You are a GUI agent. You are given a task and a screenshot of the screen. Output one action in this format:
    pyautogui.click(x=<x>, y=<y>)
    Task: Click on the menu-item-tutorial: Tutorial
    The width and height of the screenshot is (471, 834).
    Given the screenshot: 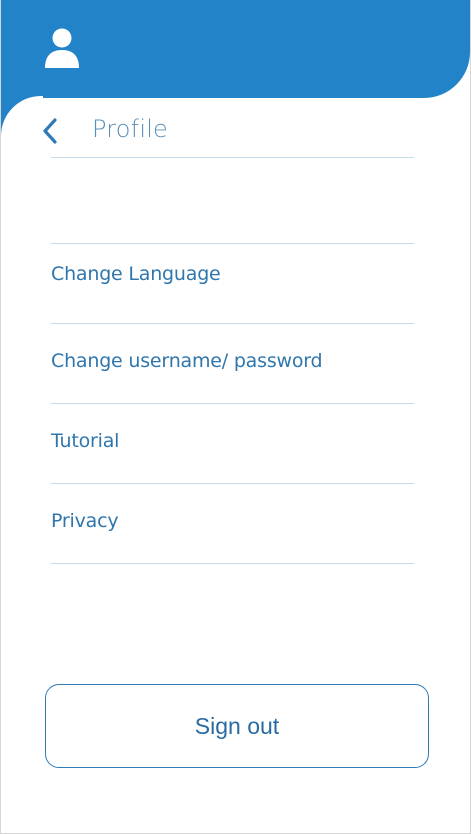 What is the action you would take?
    pyautogui.click(x=232, y=441)
    